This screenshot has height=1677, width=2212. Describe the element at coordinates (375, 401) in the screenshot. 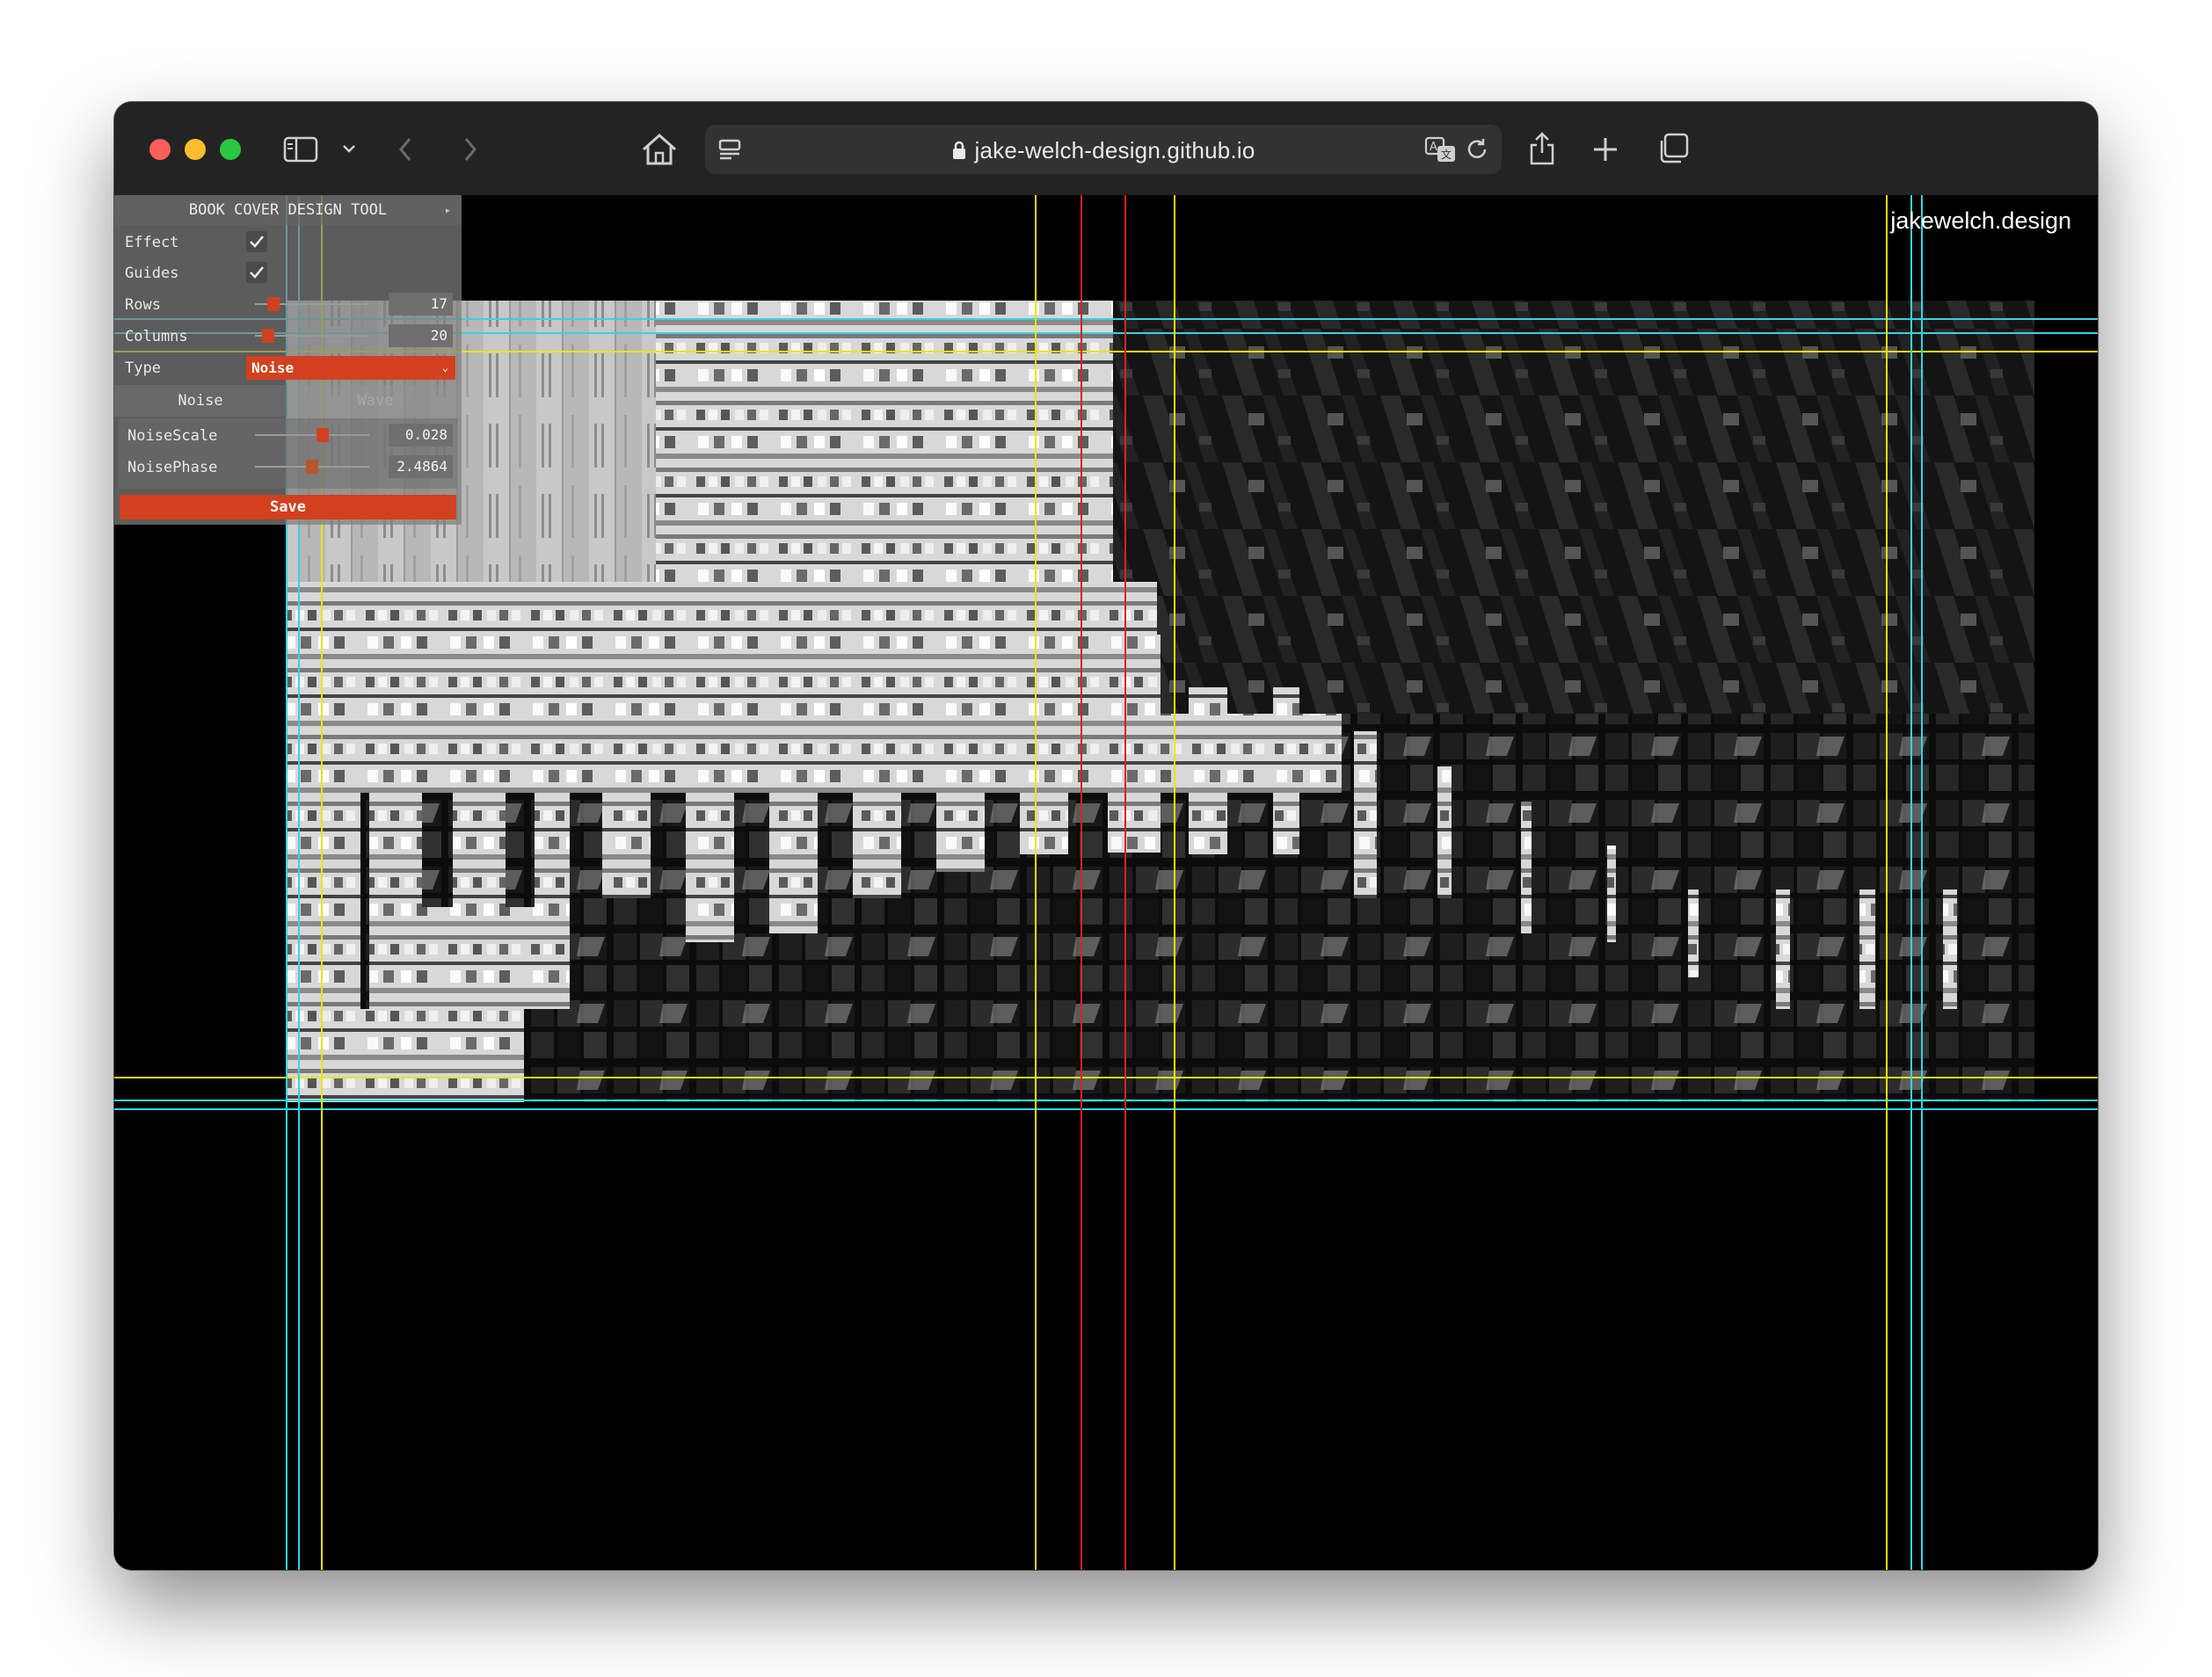

I see `tab-wave: Wave` at that location.